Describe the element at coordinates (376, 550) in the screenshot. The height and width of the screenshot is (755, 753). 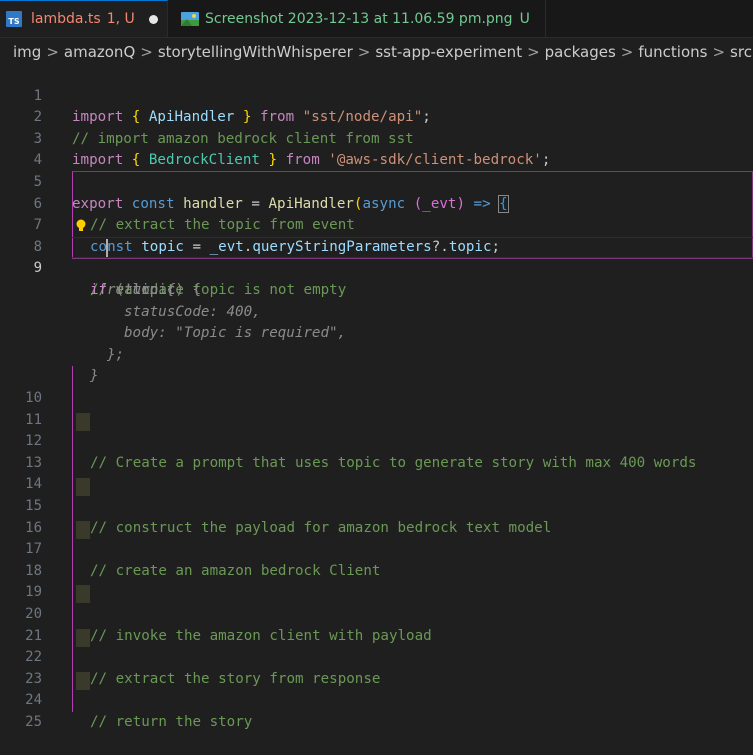
I see `code-line: 18` at that location.